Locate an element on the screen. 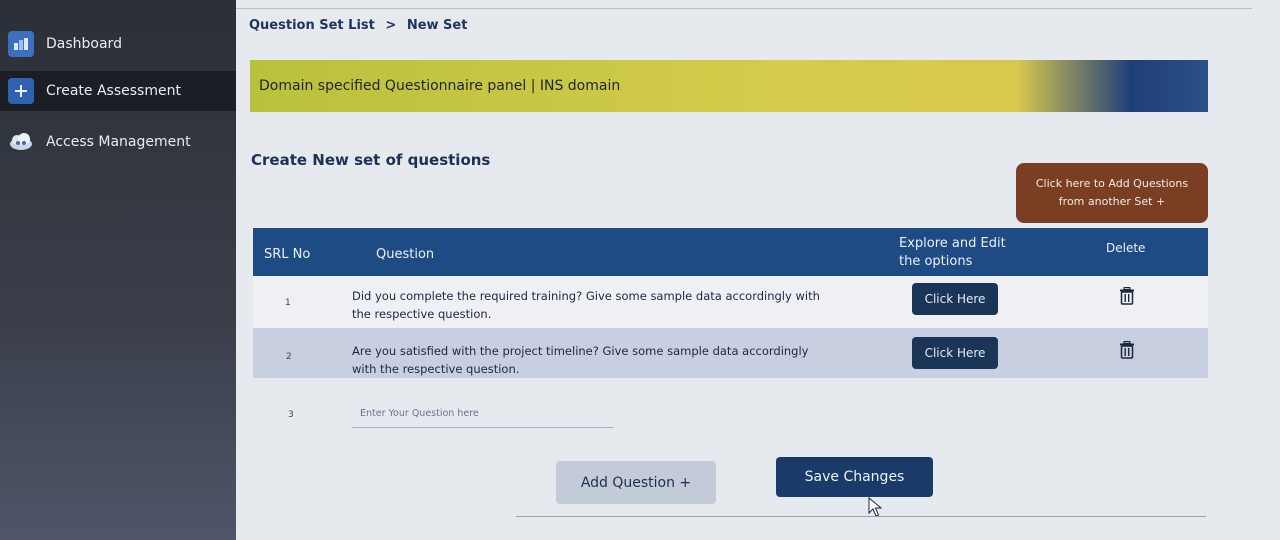 This screenshot has width=1280, height=540. dashboard-icon is located at coordinates (21, 44).